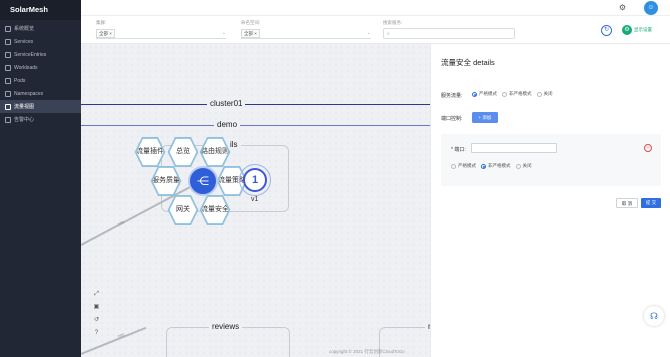 This screenshot has height=357, width=670. What do you see at coordinates (485, 117) in the screenshot?
I see `add-port-button: + 添加` at bounding box center [485, 117].